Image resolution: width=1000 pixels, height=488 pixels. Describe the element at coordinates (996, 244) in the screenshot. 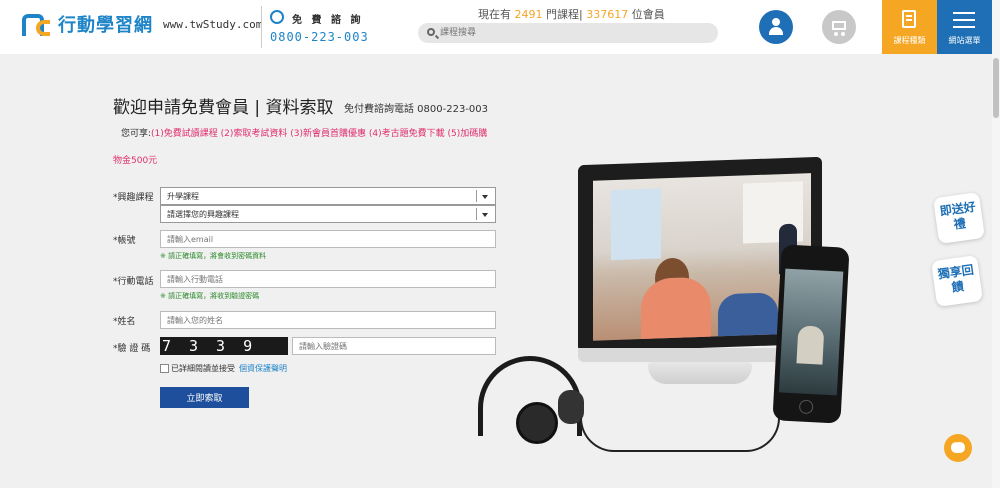

I see `page-scrollbar` at that location.